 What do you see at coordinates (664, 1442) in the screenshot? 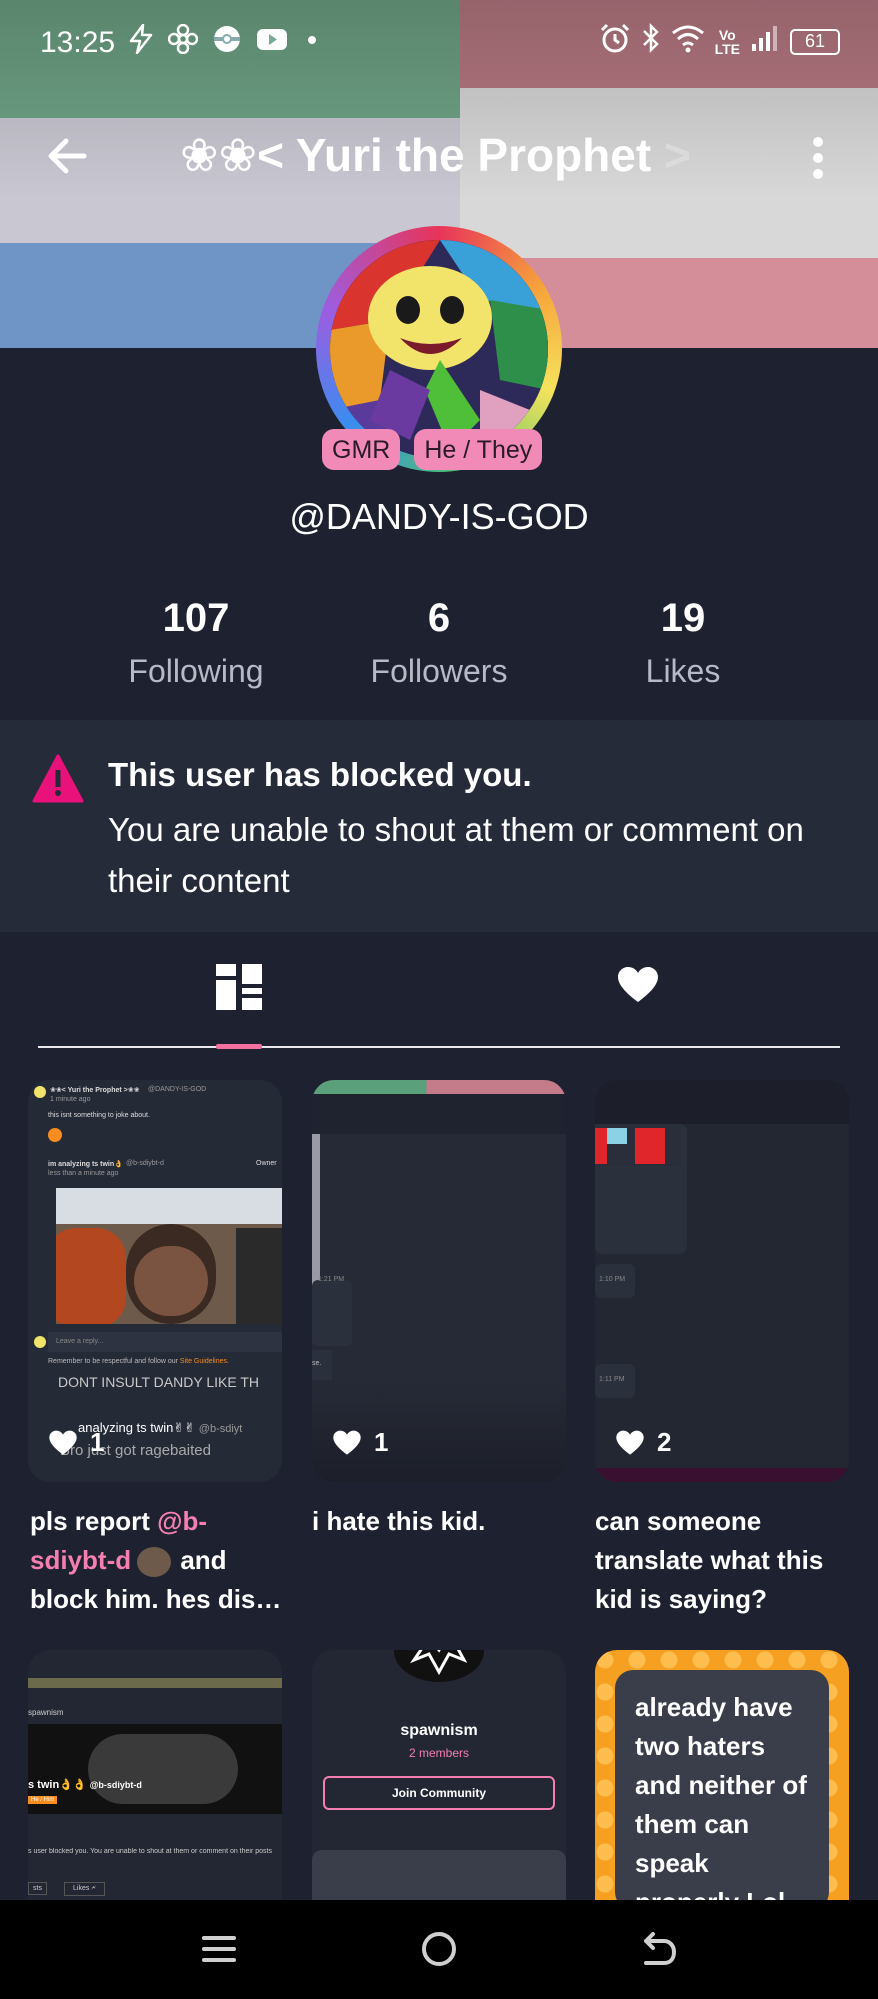
I see `post-3-like-count: 2` at bounding box center [664, 1442].